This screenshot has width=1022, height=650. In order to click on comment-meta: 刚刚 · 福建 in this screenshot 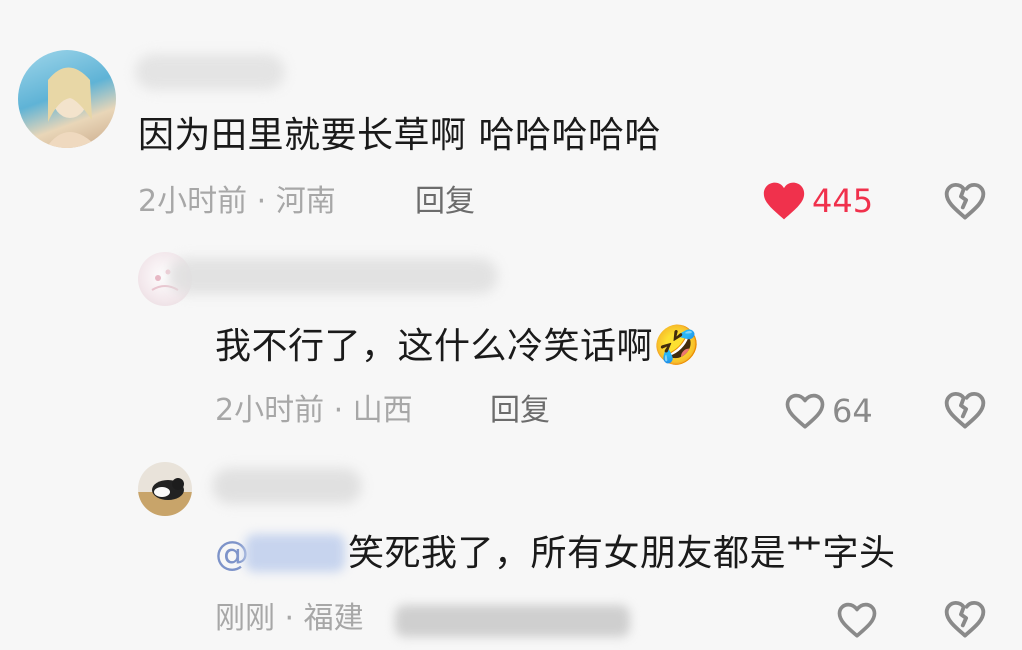, I will do `click(289, 618)`.